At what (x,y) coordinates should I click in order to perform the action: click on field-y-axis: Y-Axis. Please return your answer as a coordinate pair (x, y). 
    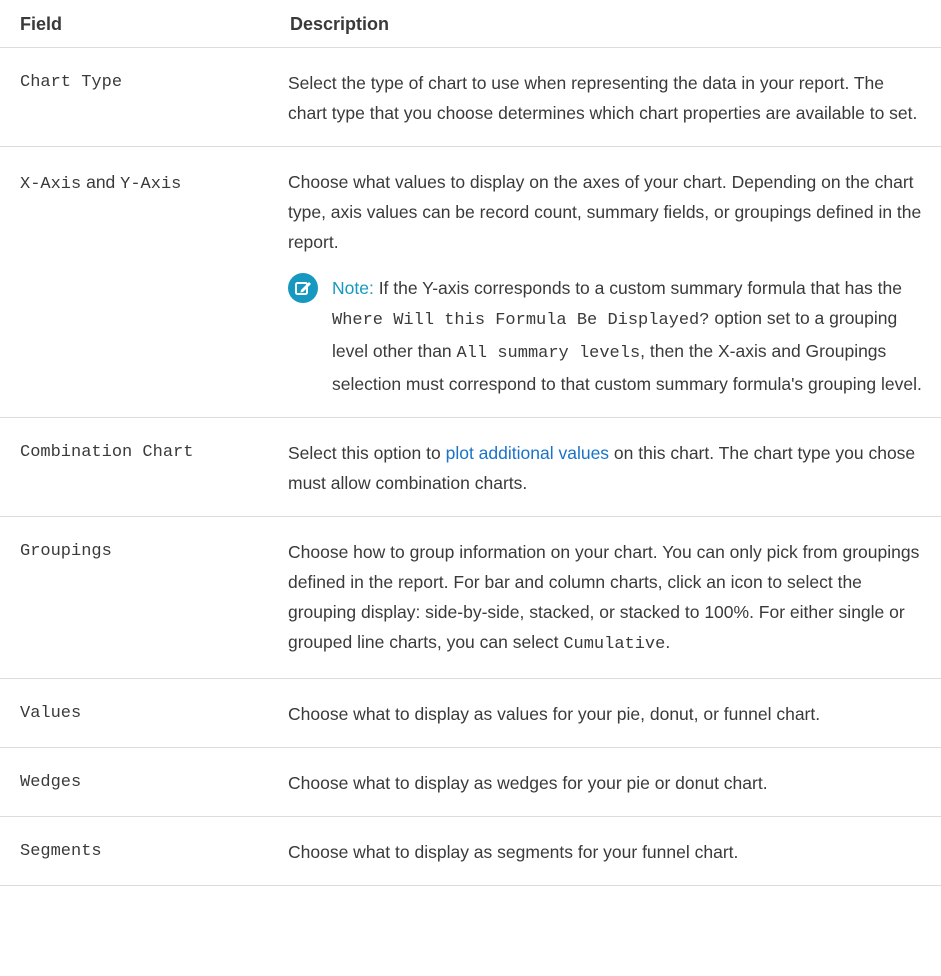
    Looking at the image, I should click on (151, 184).